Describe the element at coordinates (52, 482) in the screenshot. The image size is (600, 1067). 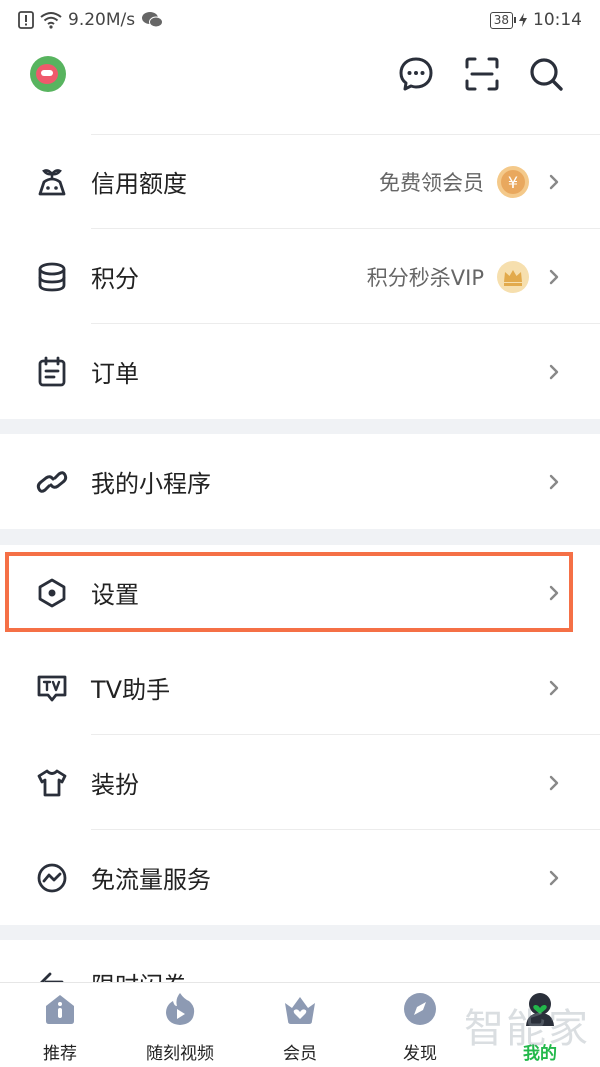
I see `link-icon` at that location.